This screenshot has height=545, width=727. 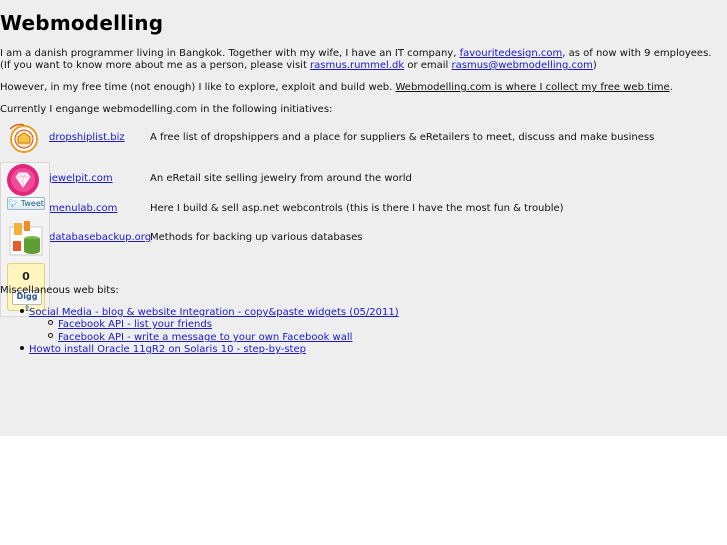 What do you see at coordinates (23, 138) in the screenshot?
I see `dropship-logo-icon` at bounding box center [23, 138].